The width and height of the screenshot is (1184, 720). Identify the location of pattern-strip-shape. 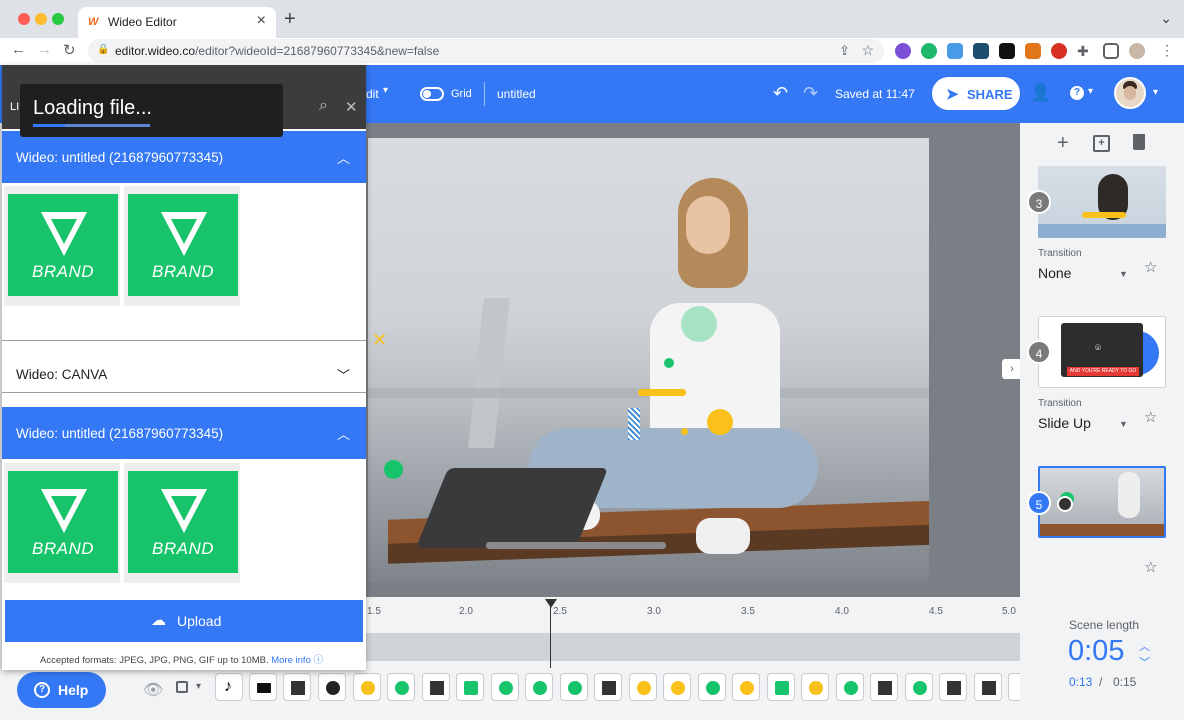
(634, 424).